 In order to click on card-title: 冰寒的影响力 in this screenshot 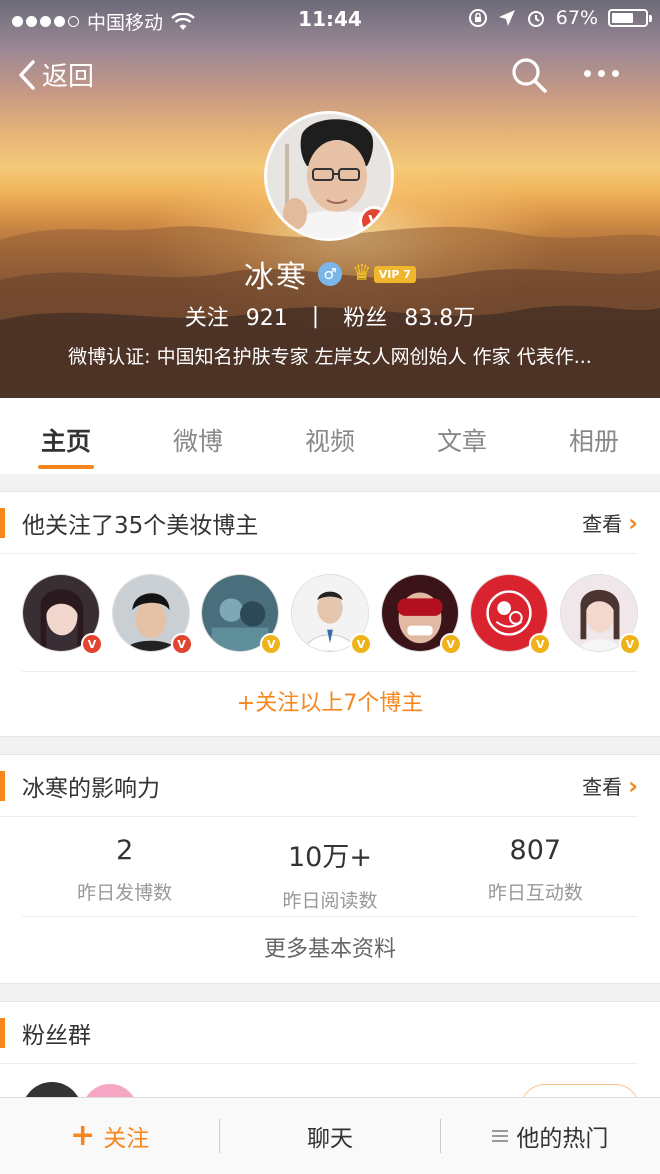, I will do `click(91, 788)`.